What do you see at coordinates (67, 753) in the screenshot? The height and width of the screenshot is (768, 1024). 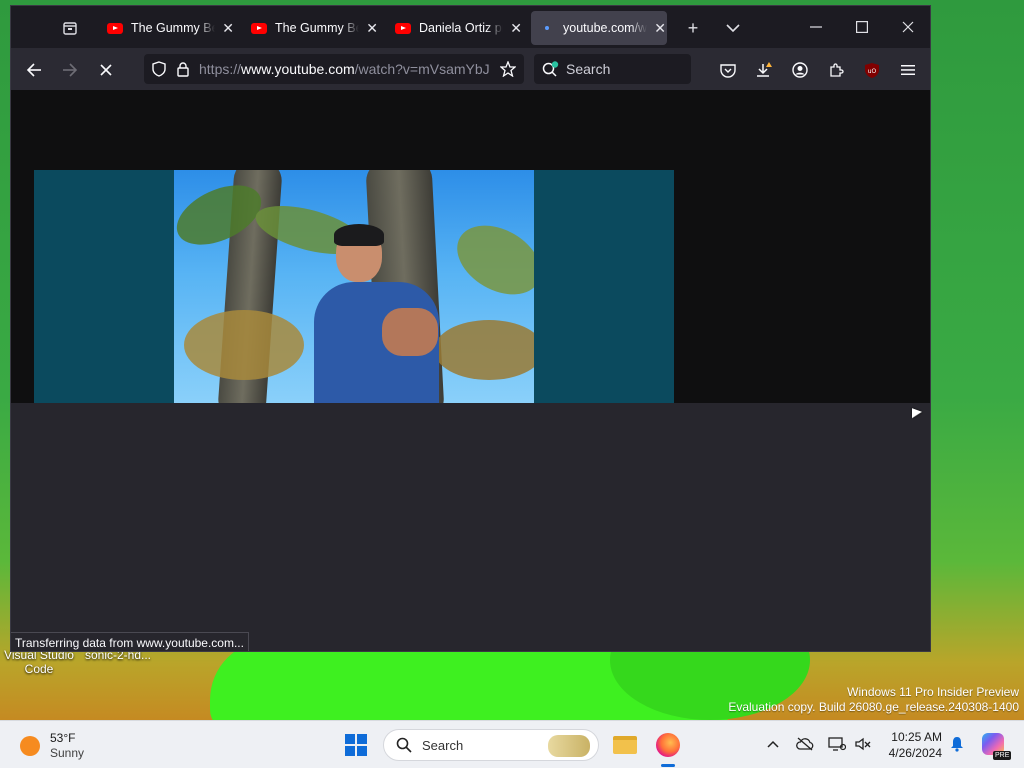 I see `weather-condition: Sunny` at bounding box center [67, 753].